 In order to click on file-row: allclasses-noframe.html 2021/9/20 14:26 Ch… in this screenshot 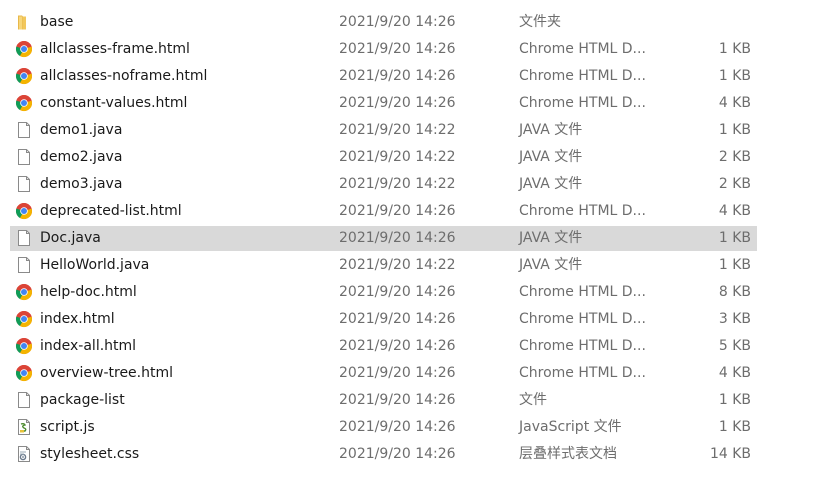, I will do `click(383, 76)`.